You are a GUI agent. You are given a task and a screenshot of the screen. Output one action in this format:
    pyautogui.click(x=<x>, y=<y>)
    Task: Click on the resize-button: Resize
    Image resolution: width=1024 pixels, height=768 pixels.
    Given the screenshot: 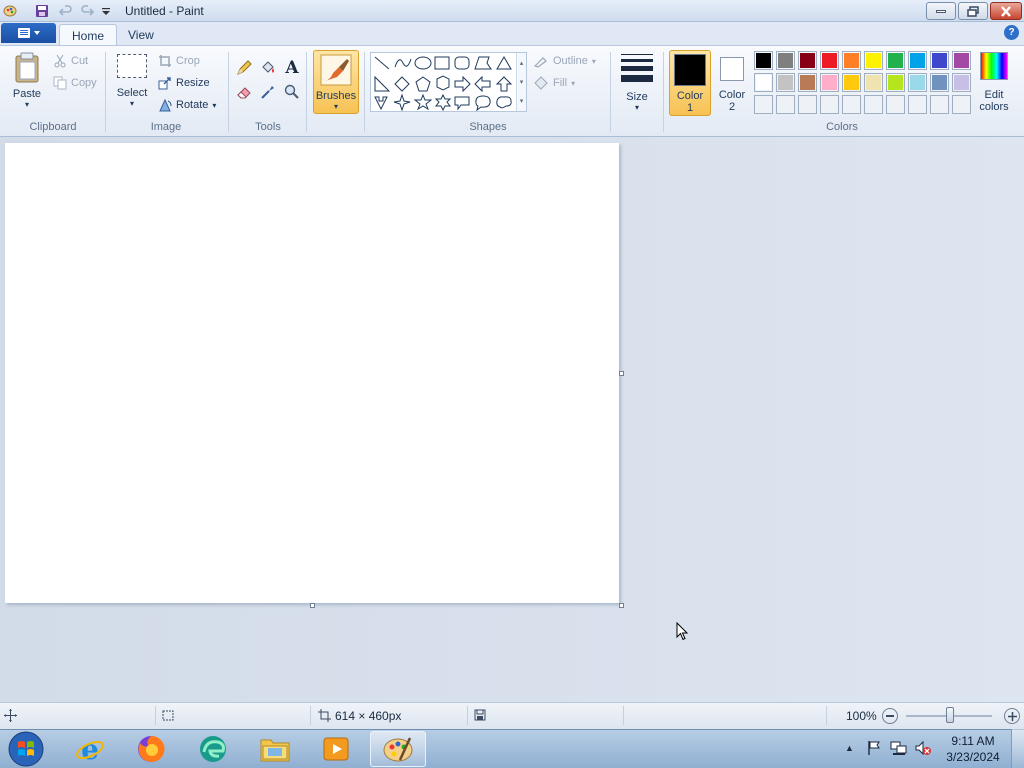 What is the action you would take?
    pyautogui.click(x=184, y=83)
    